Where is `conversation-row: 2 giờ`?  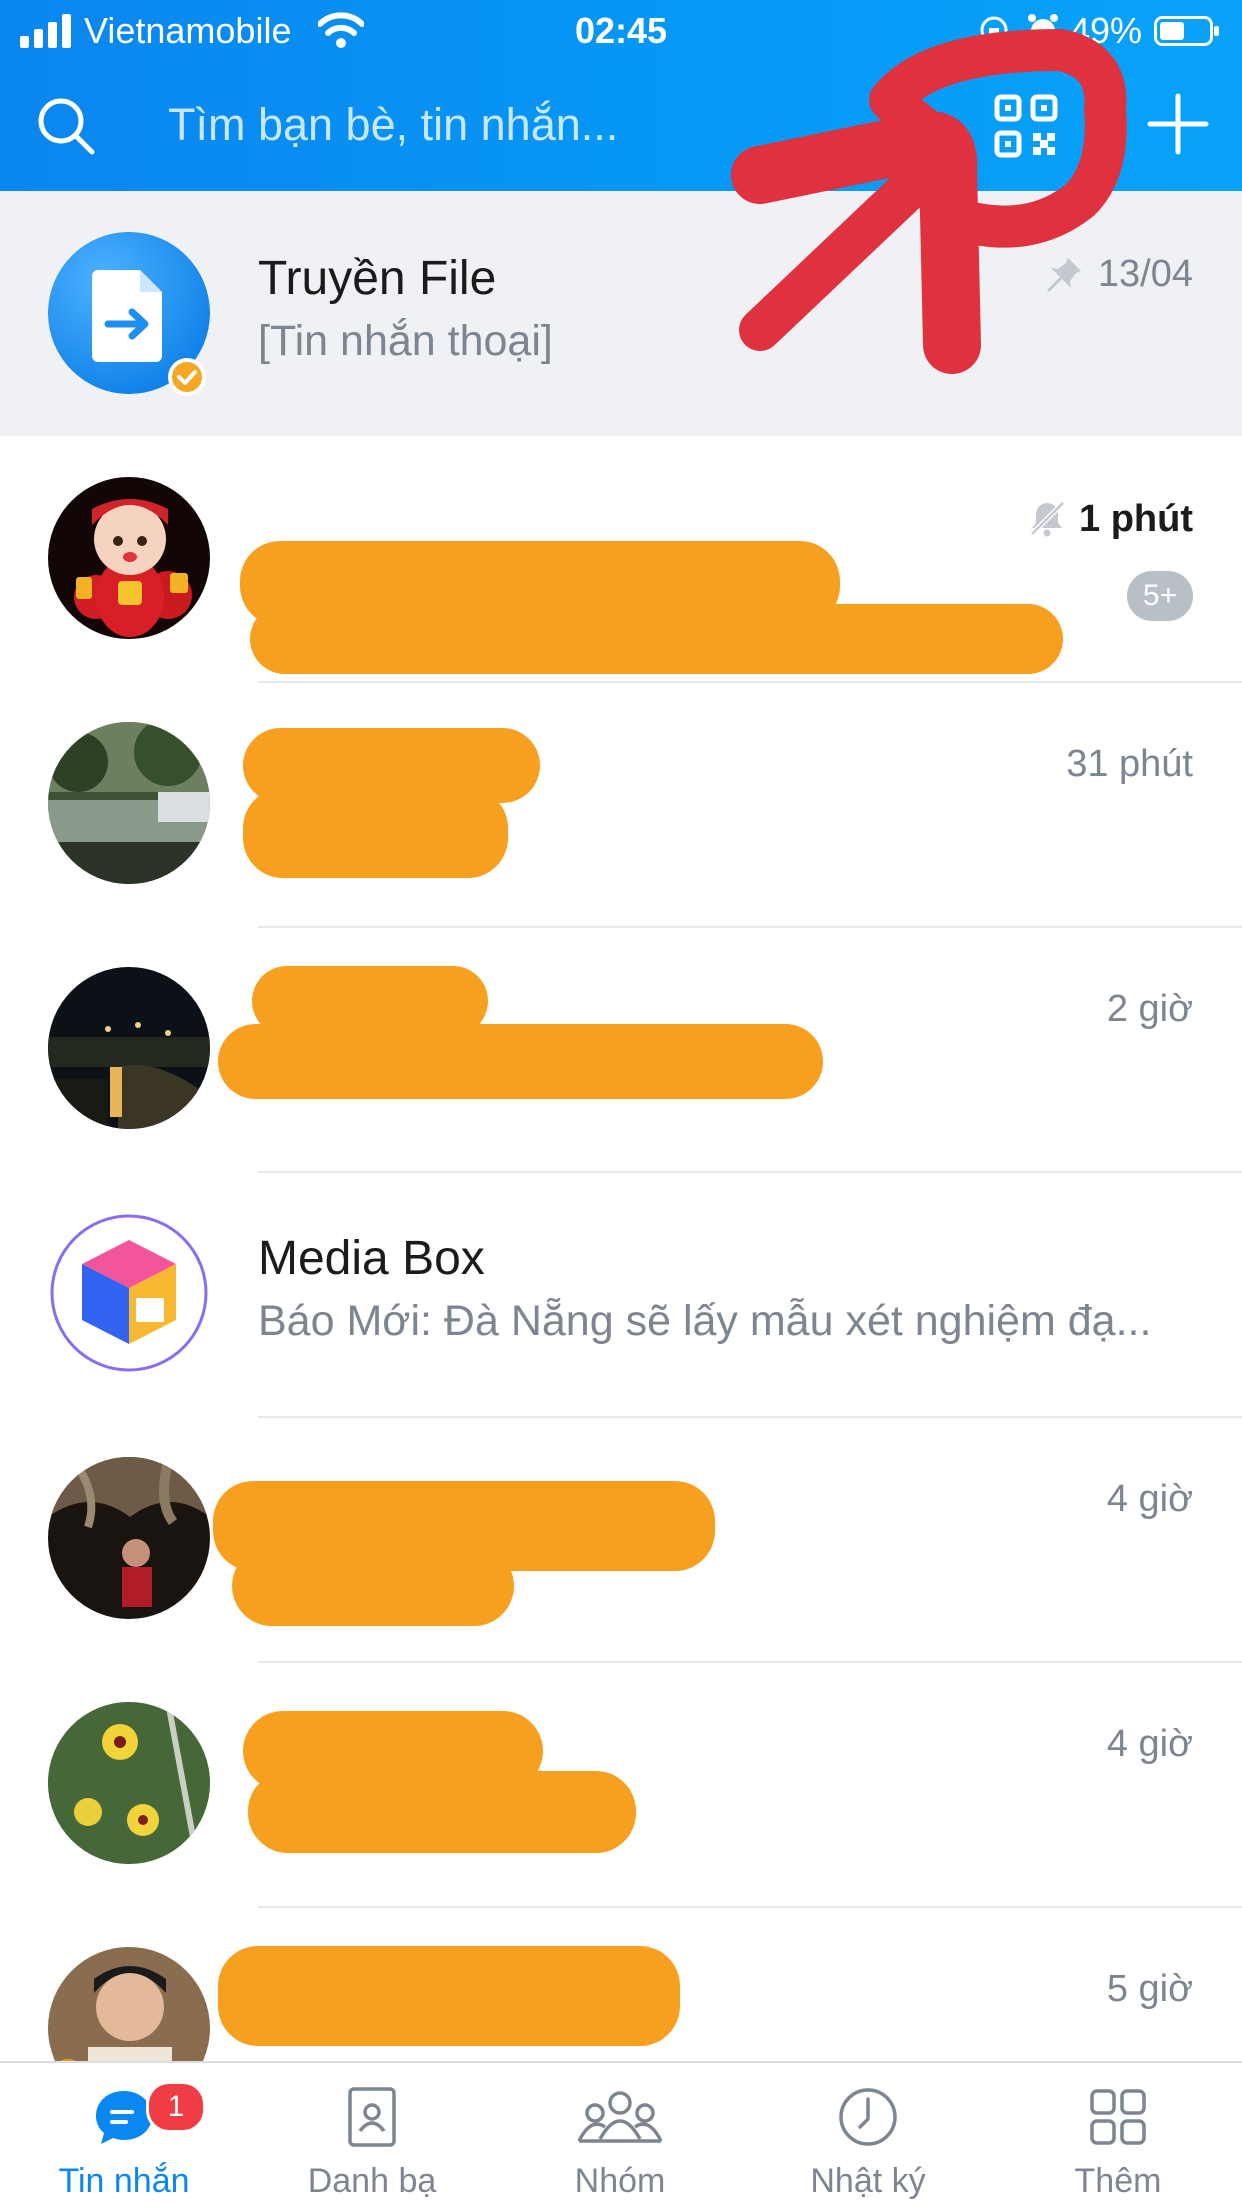
conversation-row: 2 giờ is located at coordinates (621, 1048).